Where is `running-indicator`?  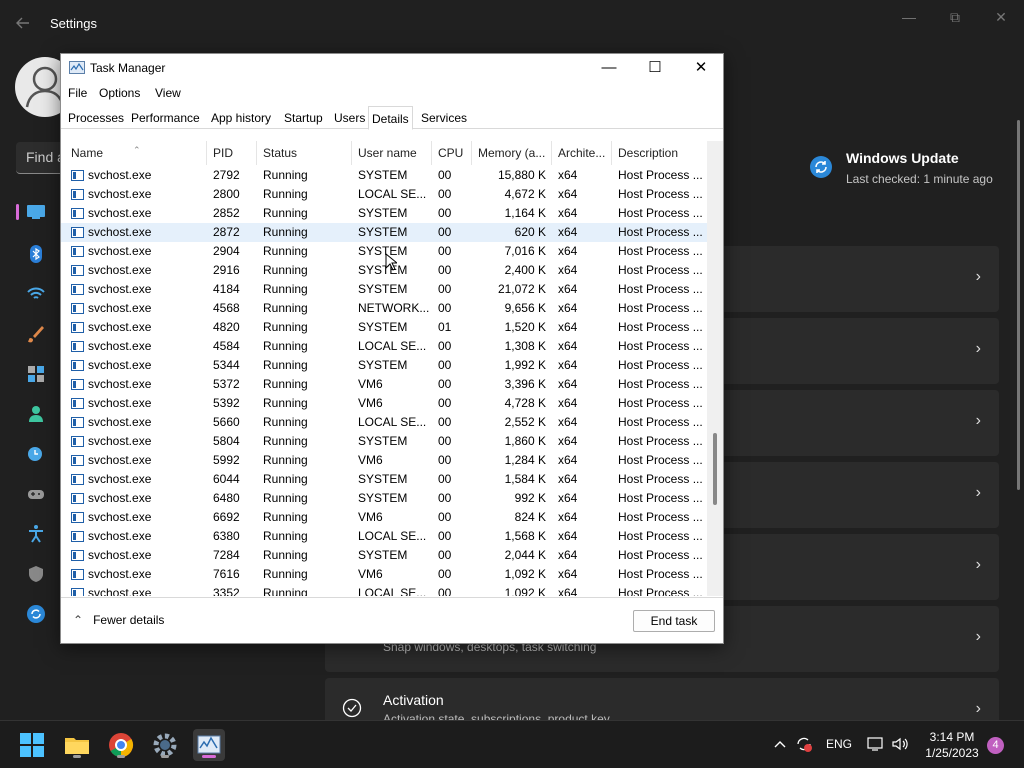 running-indicator is located at coordinates (165, 756).